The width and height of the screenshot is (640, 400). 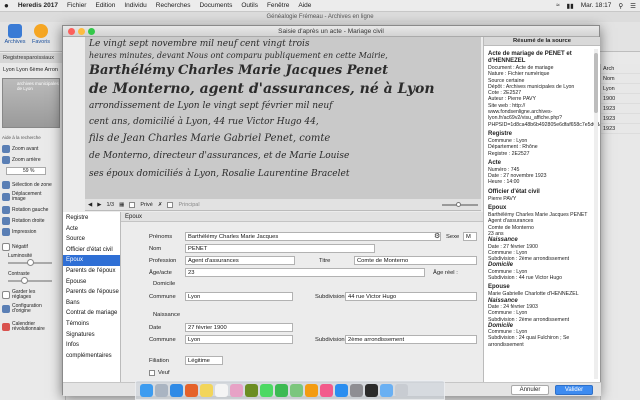 I want to click on image-zoom-slider, so click(x=460, y=204).